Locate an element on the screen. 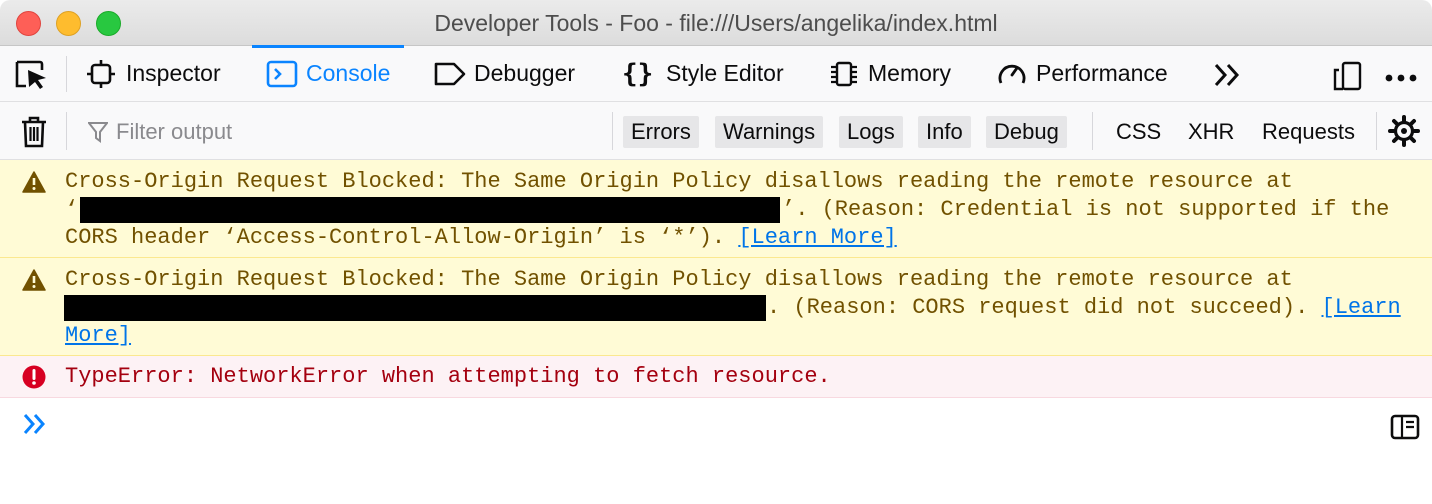  tab-console: Console is located at coordinates (328, 73).